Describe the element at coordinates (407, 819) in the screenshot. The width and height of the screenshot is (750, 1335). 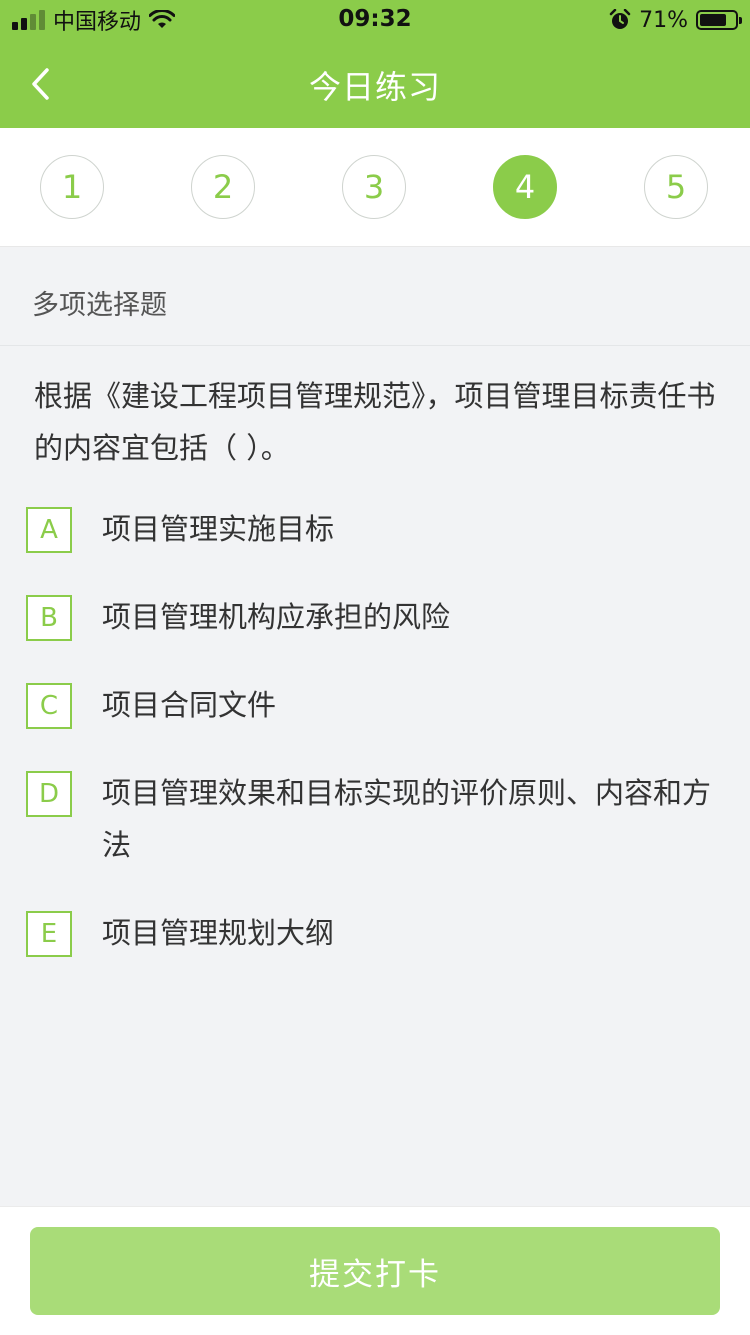
I see `option-d-text: 项目管理效果和目标实现的评价原则、内容和方法` at that location.